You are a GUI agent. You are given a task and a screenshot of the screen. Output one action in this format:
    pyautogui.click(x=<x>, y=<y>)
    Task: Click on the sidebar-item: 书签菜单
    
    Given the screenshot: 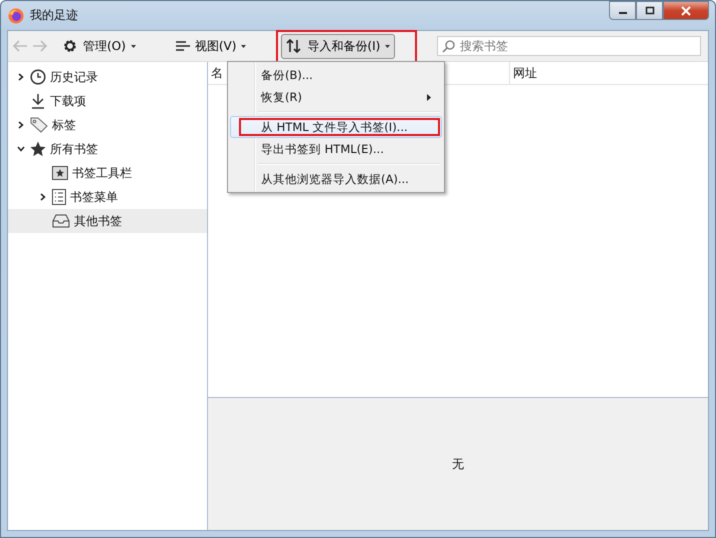 What is the action you would take?
    pyautogui.click(x=107, y=197)
    